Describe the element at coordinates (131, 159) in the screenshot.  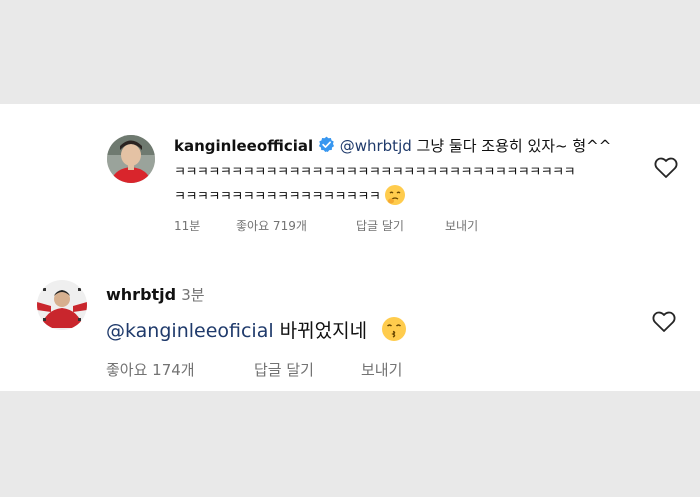
I see `avatar-kanginleeofficial` at that location.